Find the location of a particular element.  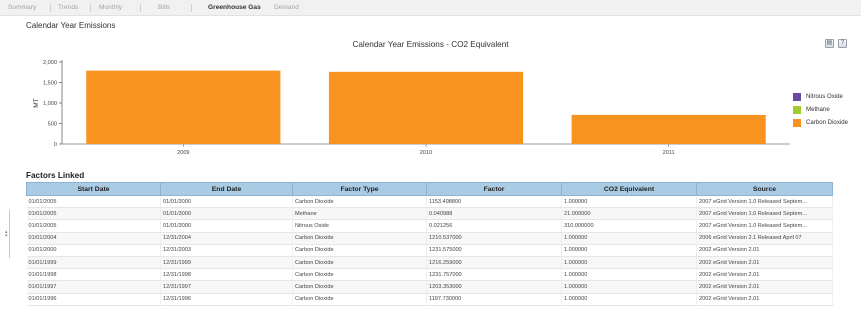

chart-title: Calendar Year Emissions - CO2 Equivalent is located at coordinates (430, 44).